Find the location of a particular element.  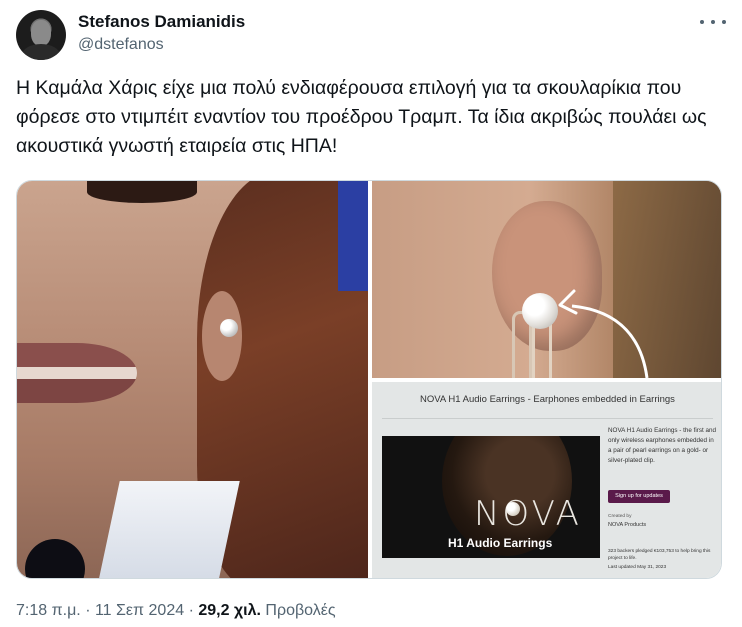

microphone is located at coordinates (55, 558).